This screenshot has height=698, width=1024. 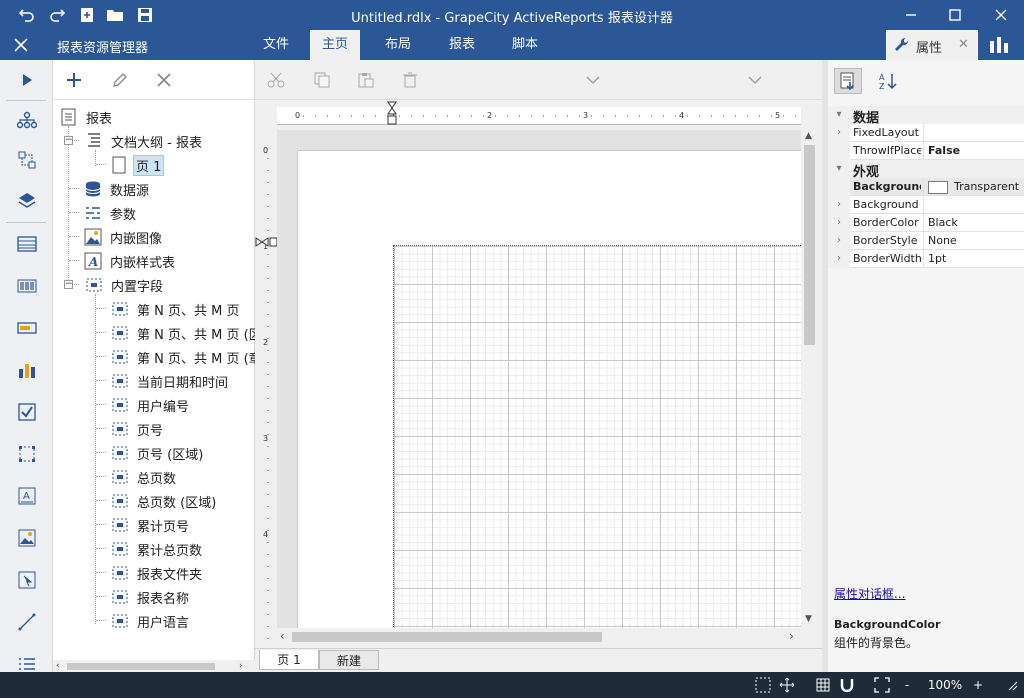 I want to click on designer-horizontal-scrollbar: ‹ ›, so click(x=539, y=636).